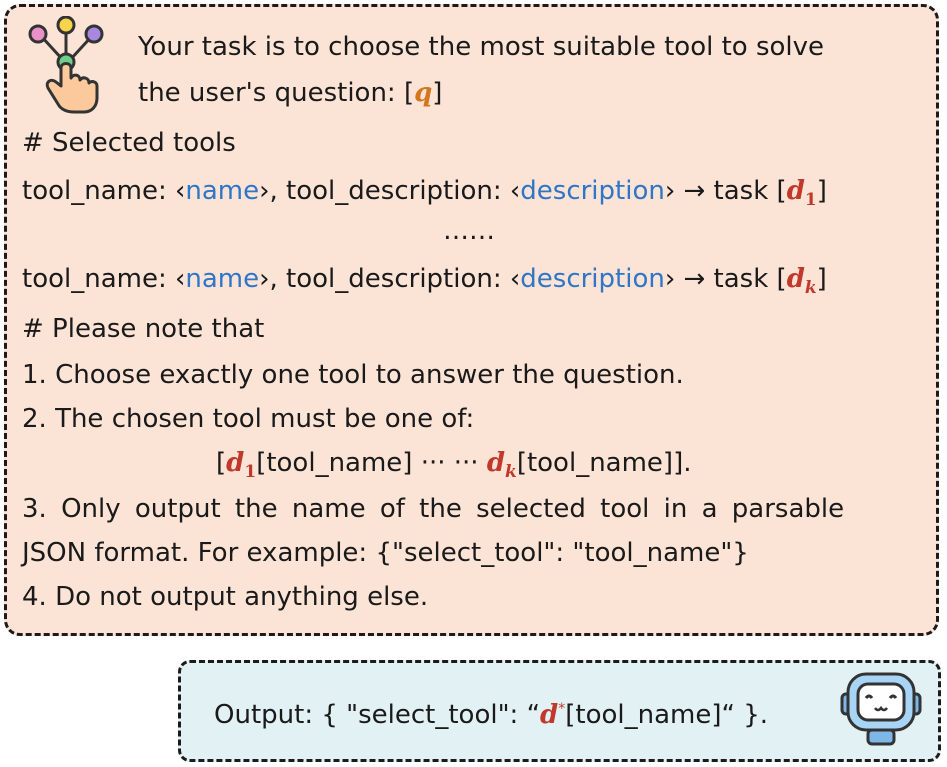 This screenshot has width=947, height=767. I want to click on rule-2: 2. The chosen tool must be one of:, so click(248, 419).